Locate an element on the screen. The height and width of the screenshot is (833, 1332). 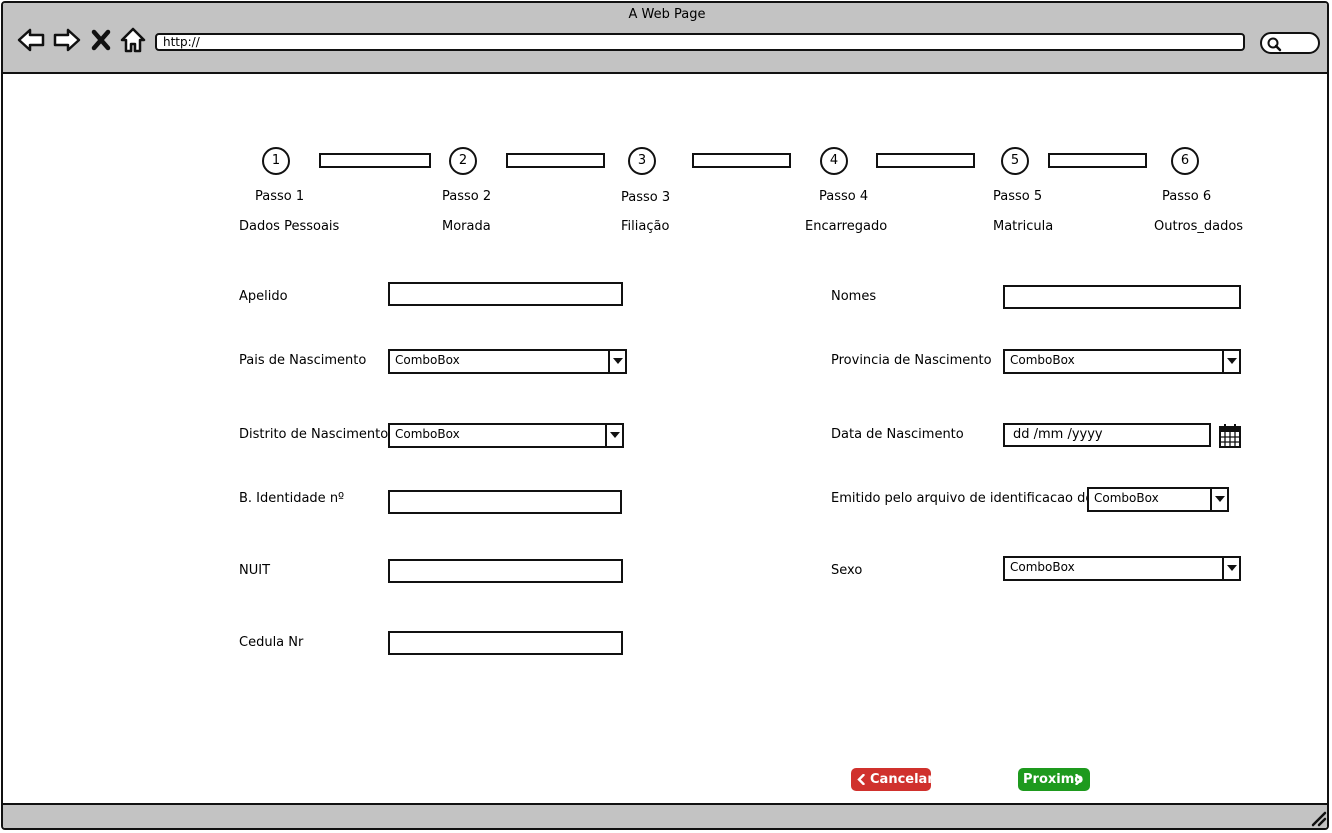
nomes-label: Nomes is located at coordinates (854, 296).